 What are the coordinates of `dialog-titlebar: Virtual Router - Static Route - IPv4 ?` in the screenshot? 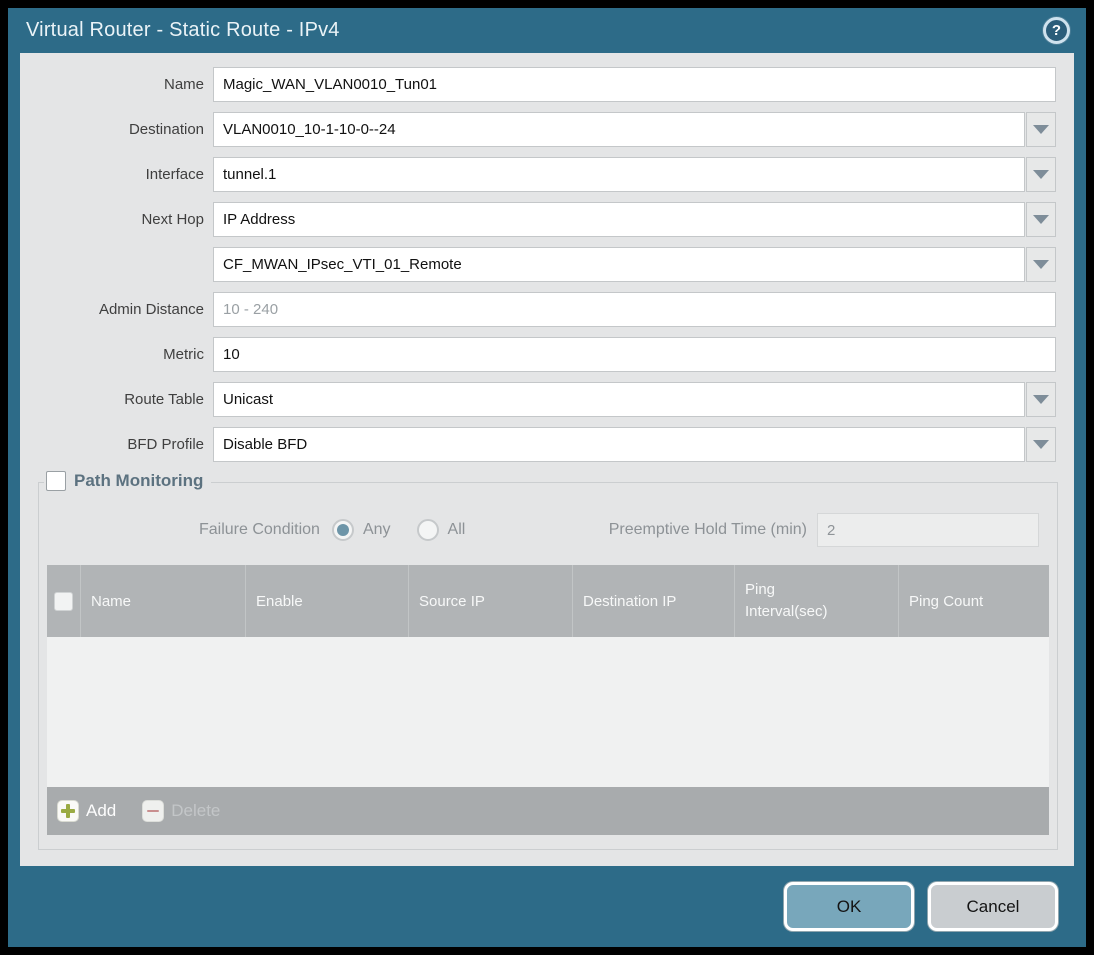 It's located at (547, 30).